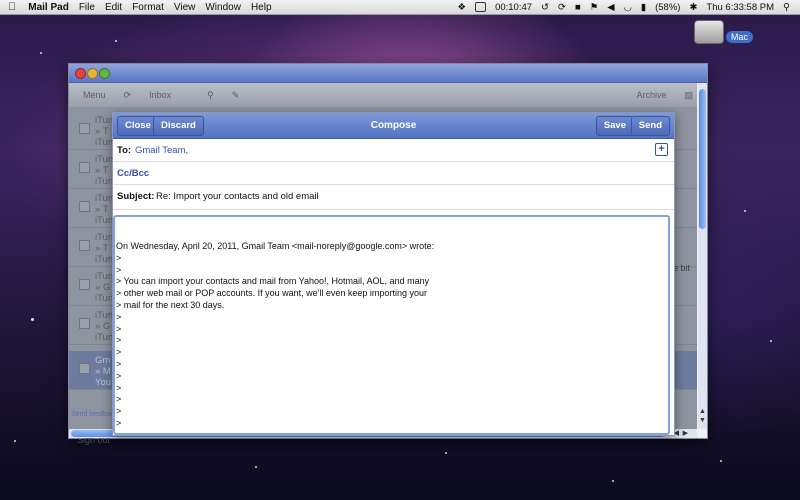  I want to click on save-button: Save, so click(614, 126).